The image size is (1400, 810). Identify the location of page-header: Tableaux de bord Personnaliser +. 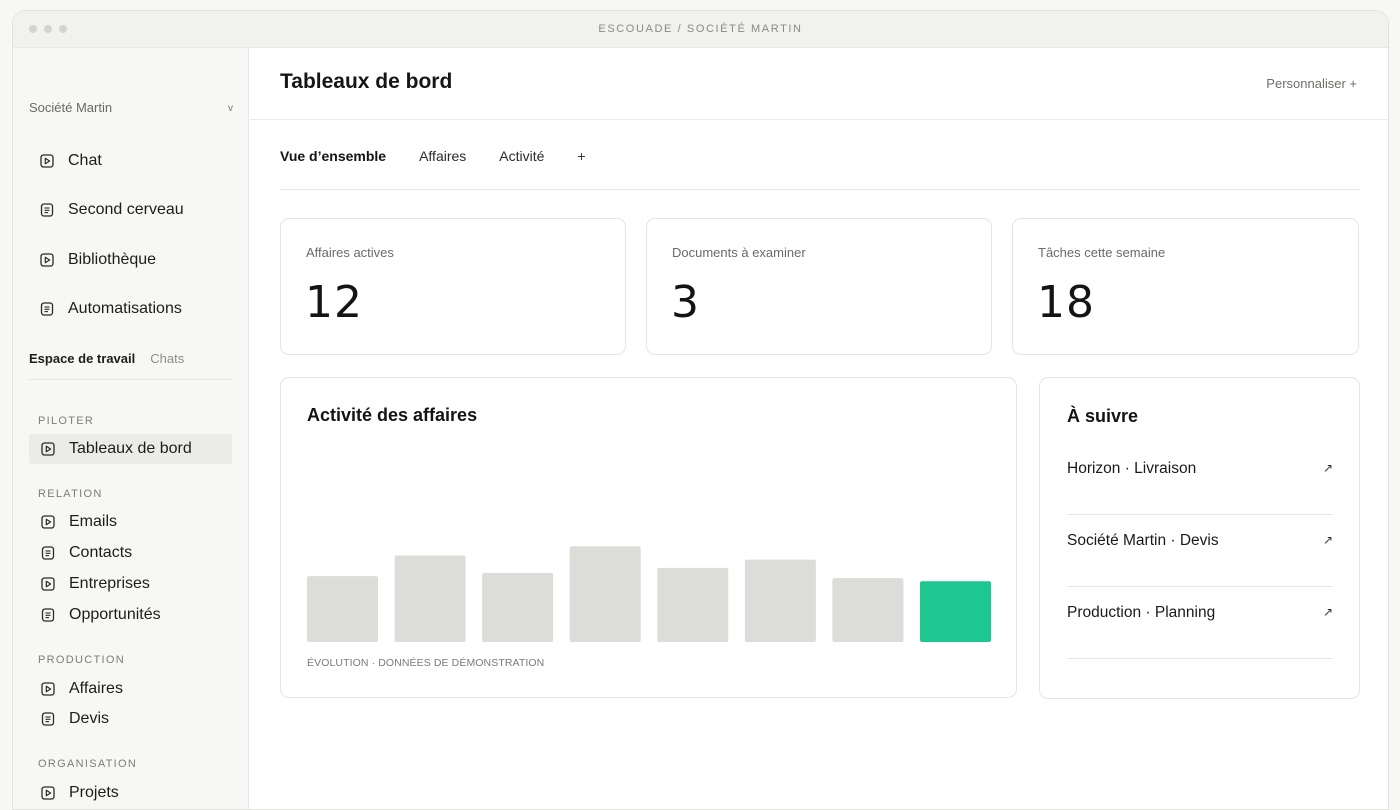
(819, 84).